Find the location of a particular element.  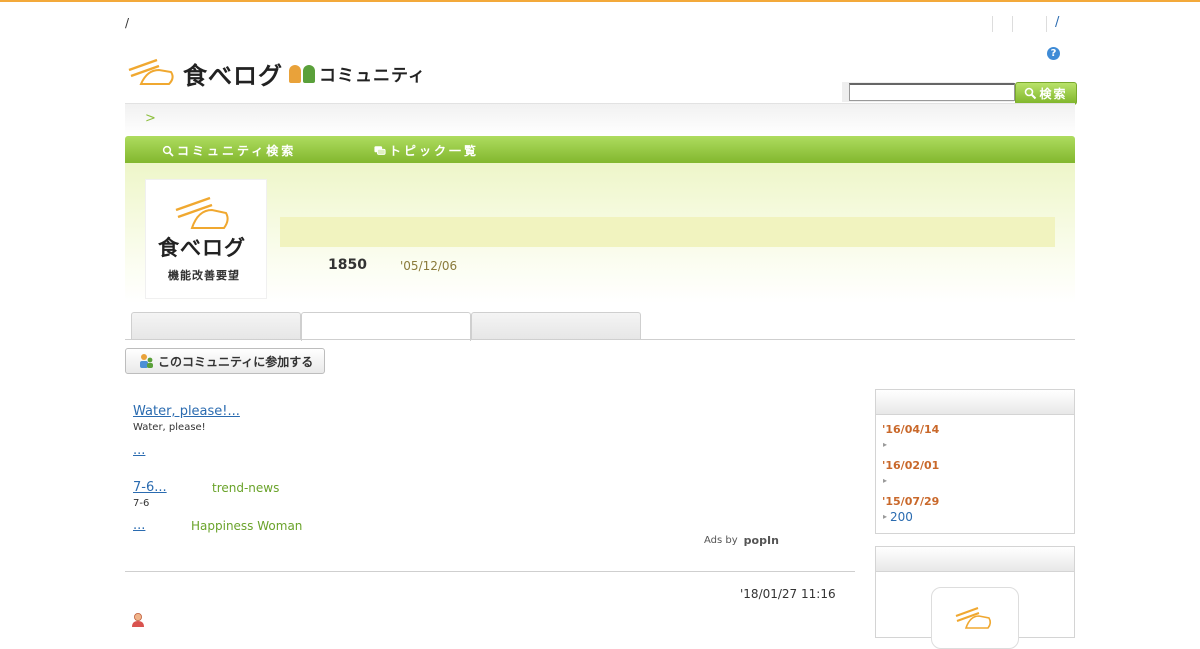

ad-source: Happiness Woman is located at coordinates (247, 526).